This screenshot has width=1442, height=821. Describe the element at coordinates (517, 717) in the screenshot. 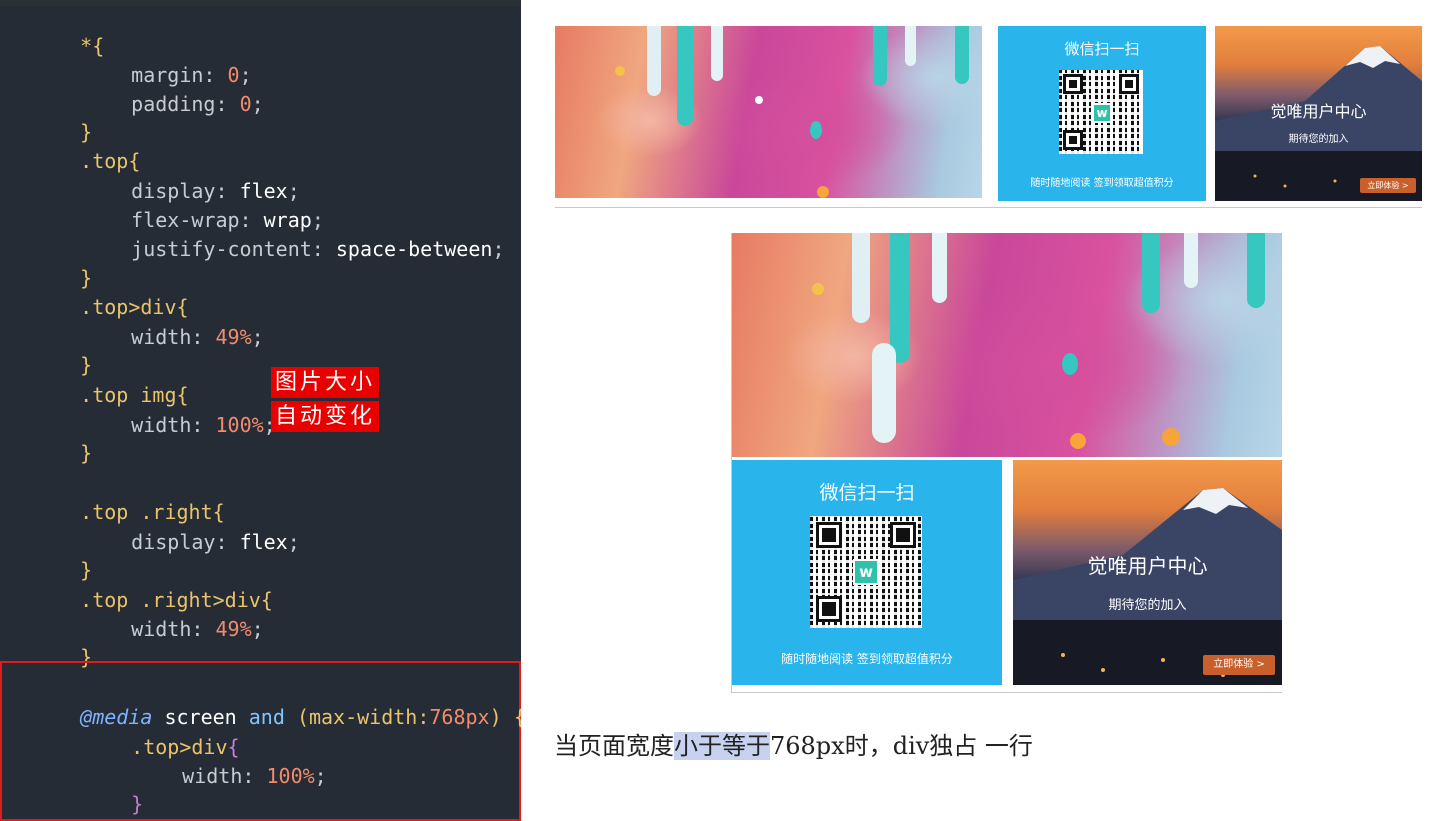

I see `brace: {` at that location.